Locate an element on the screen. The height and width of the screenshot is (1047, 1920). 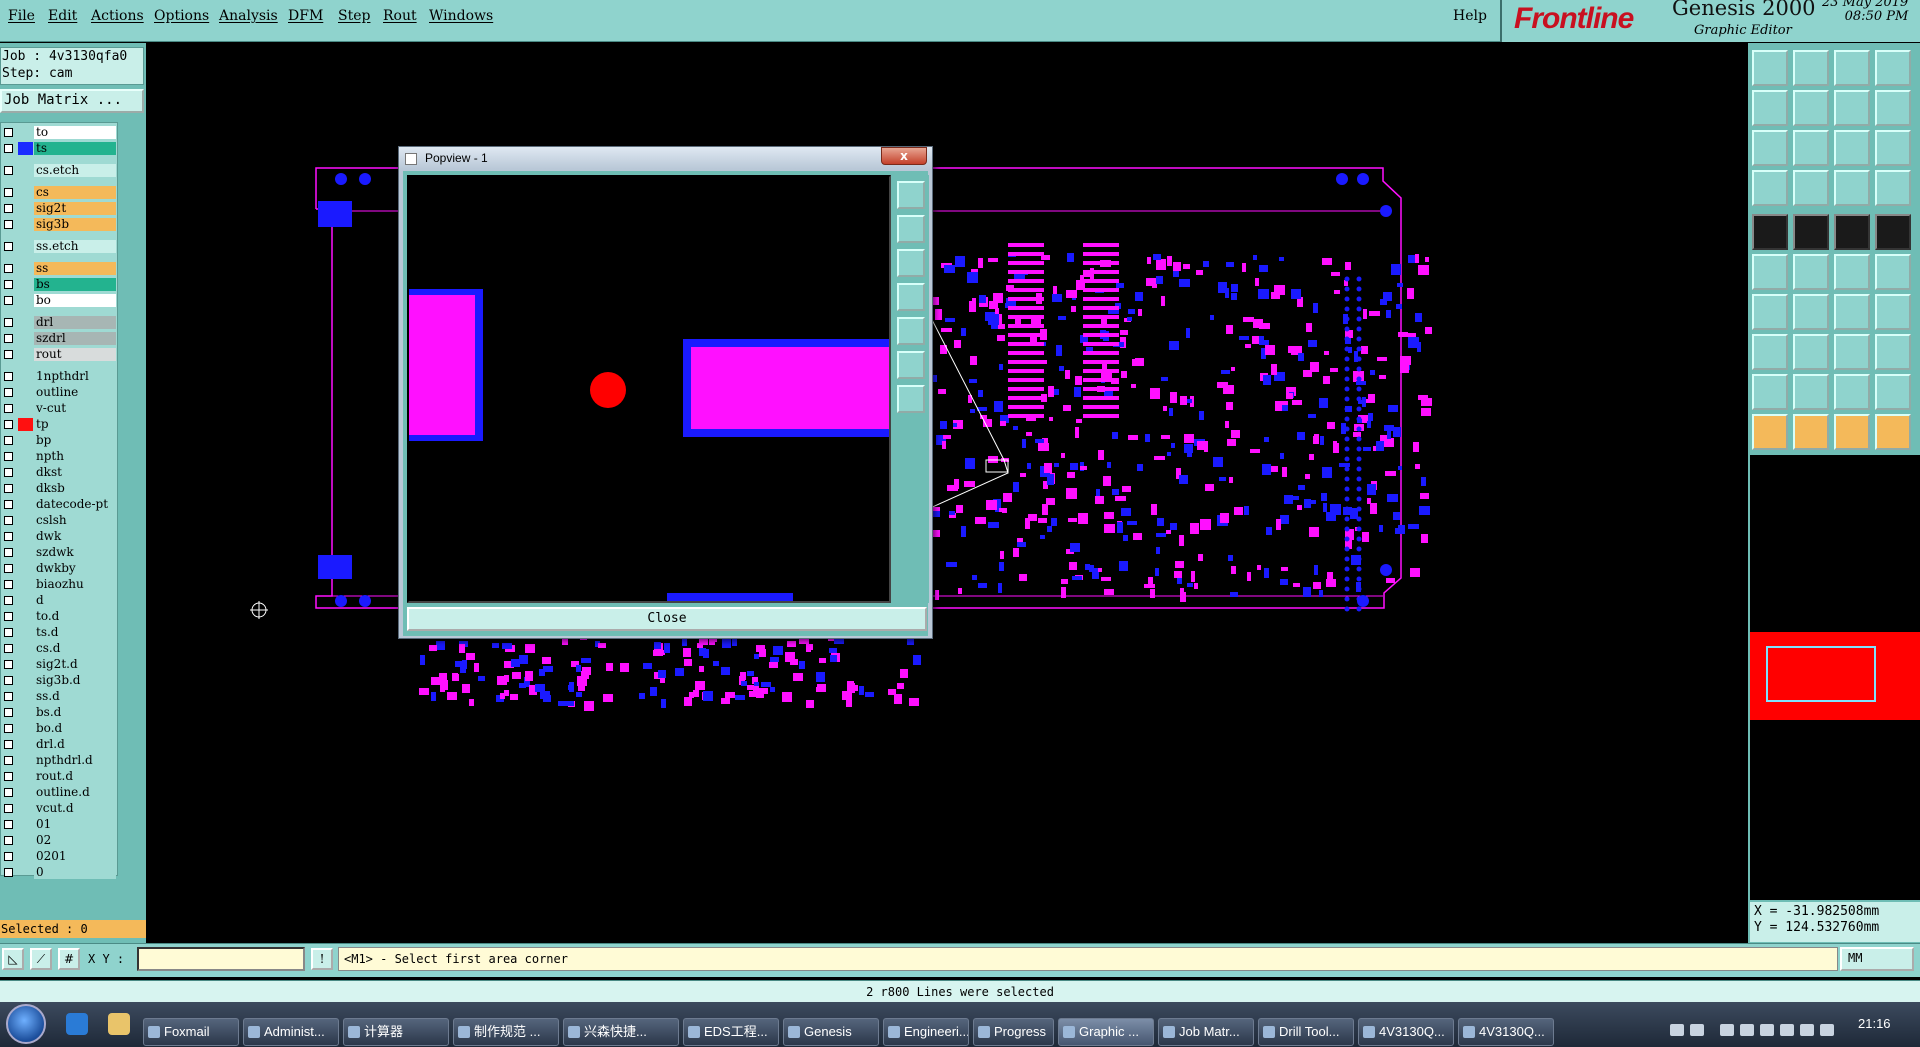
layer-label: drl is located at coordinates (75, 322).